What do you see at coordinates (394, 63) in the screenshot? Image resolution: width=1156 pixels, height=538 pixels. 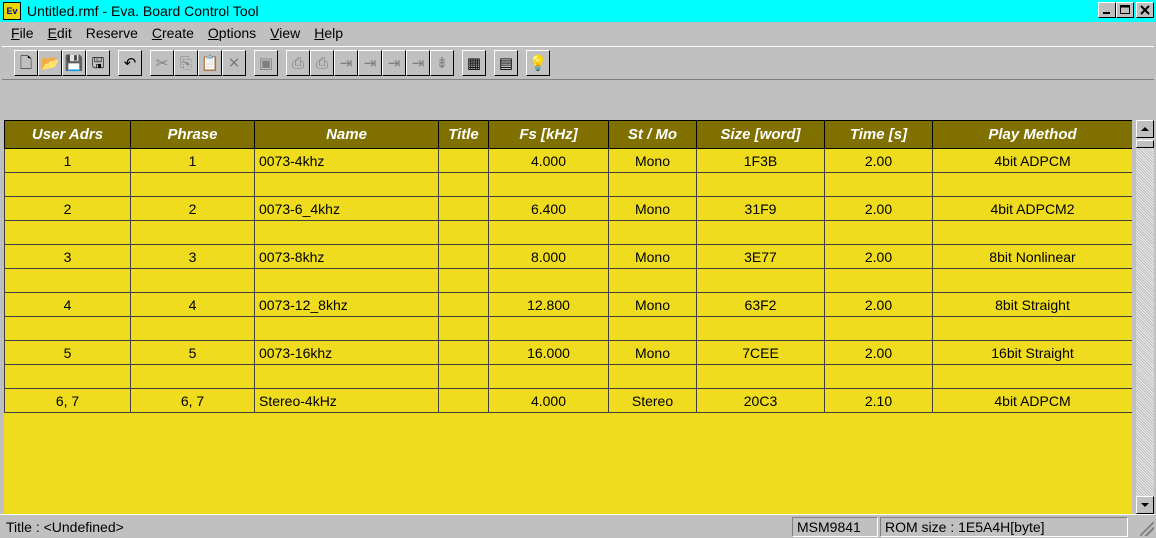 I see `insert-p-button: ⇥` at bounding box center [394, 63].